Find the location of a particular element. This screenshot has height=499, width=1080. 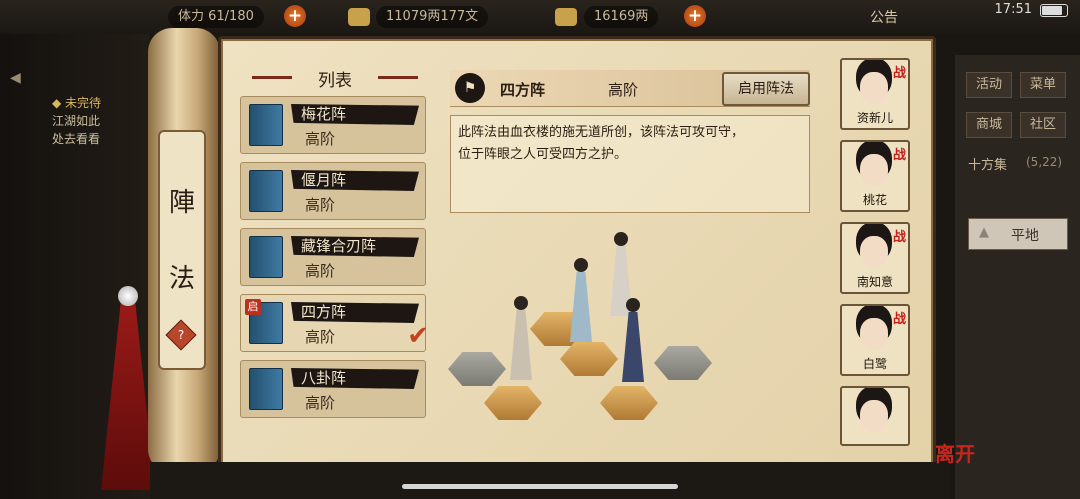

formation-name: 八卦阵 is located at coordinates (355, 378).